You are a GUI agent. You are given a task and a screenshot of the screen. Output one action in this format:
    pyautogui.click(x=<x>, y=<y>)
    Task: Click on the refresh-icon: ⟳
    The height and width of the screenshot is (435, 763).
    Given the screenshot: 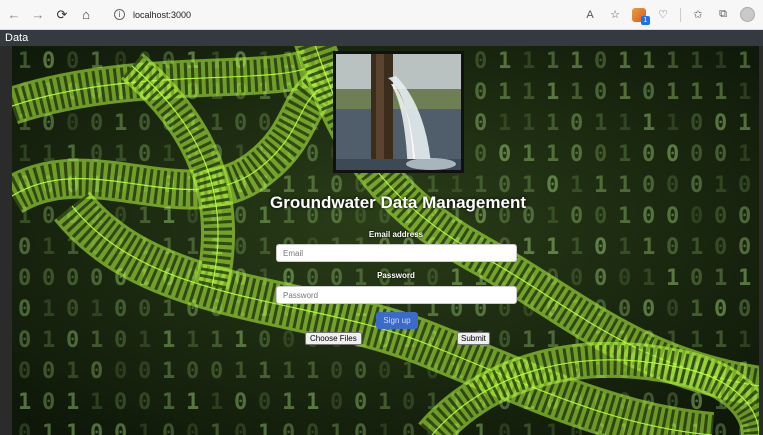 What is the action you would take?
    pyautogui.click(x=62, y=15)
    